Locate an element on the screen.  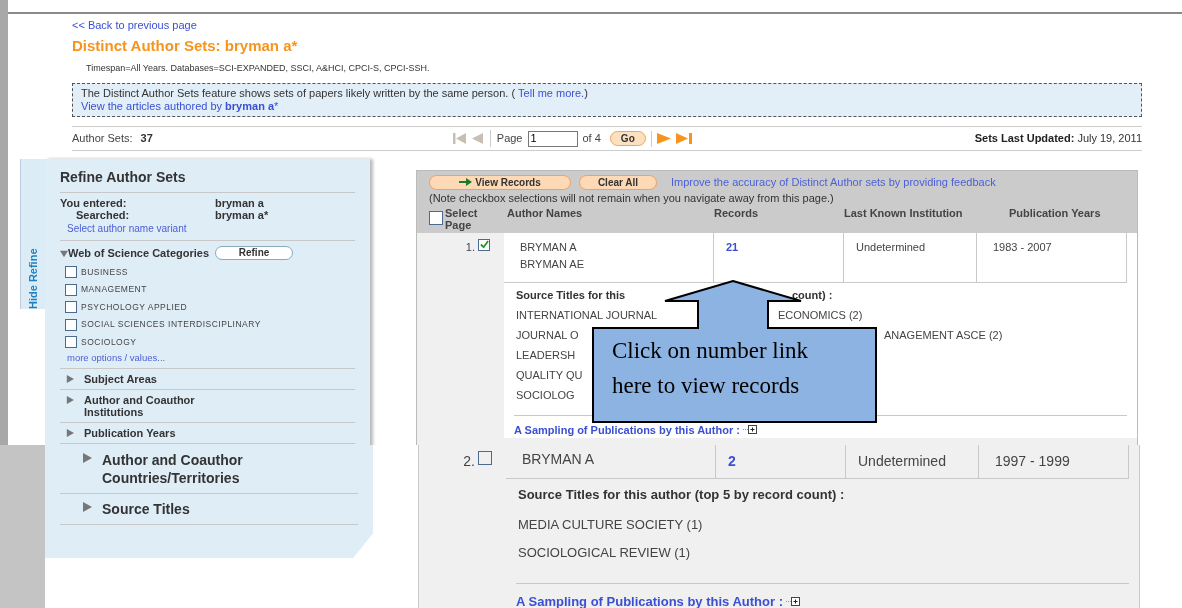
records-link: 2 is located at coordinates (732, 461).